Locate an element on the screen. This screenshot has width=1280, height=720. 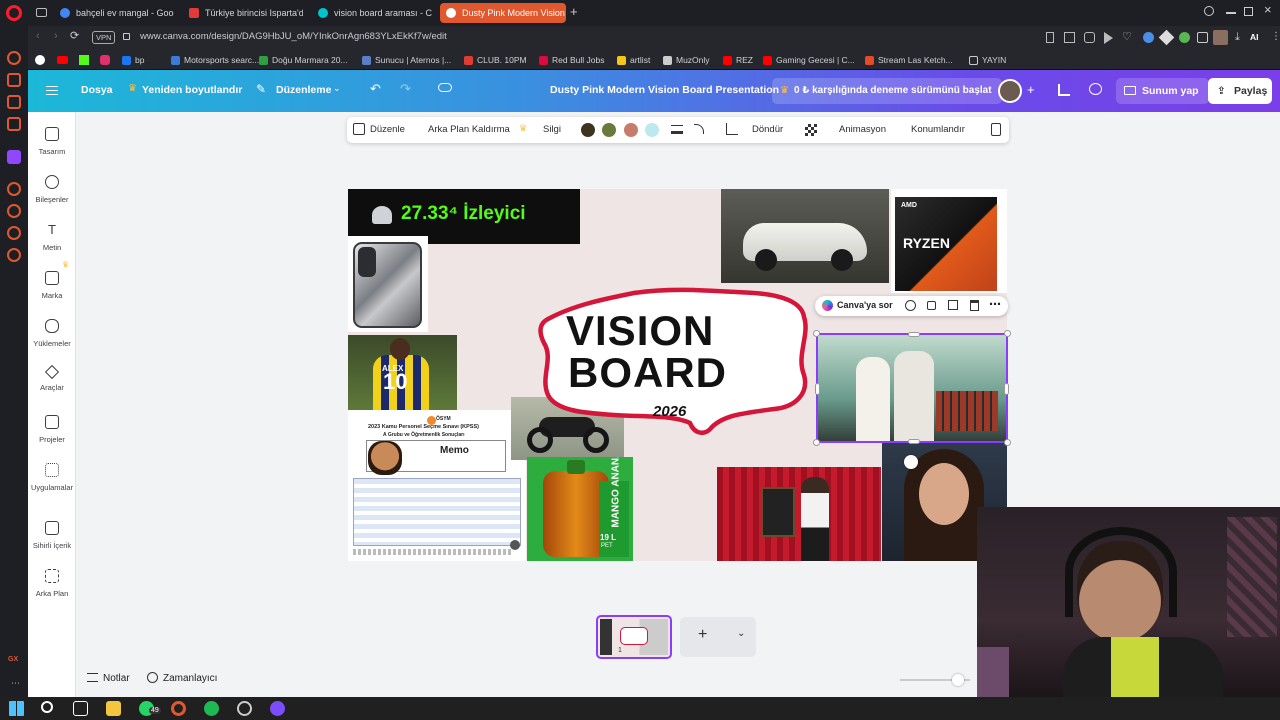
add-collaborator-icon: + is located at coordinates (1031, 89).